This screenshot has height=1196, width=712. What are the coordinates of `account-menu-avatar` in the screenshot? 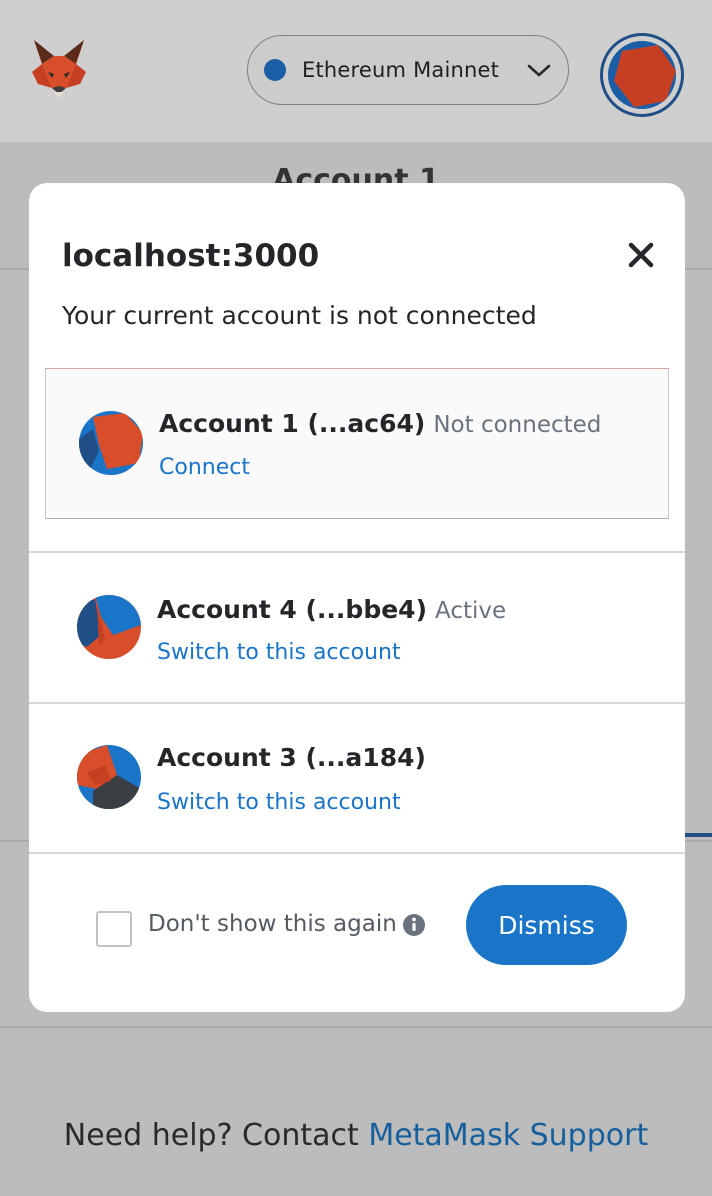 It's located at (642, 75).